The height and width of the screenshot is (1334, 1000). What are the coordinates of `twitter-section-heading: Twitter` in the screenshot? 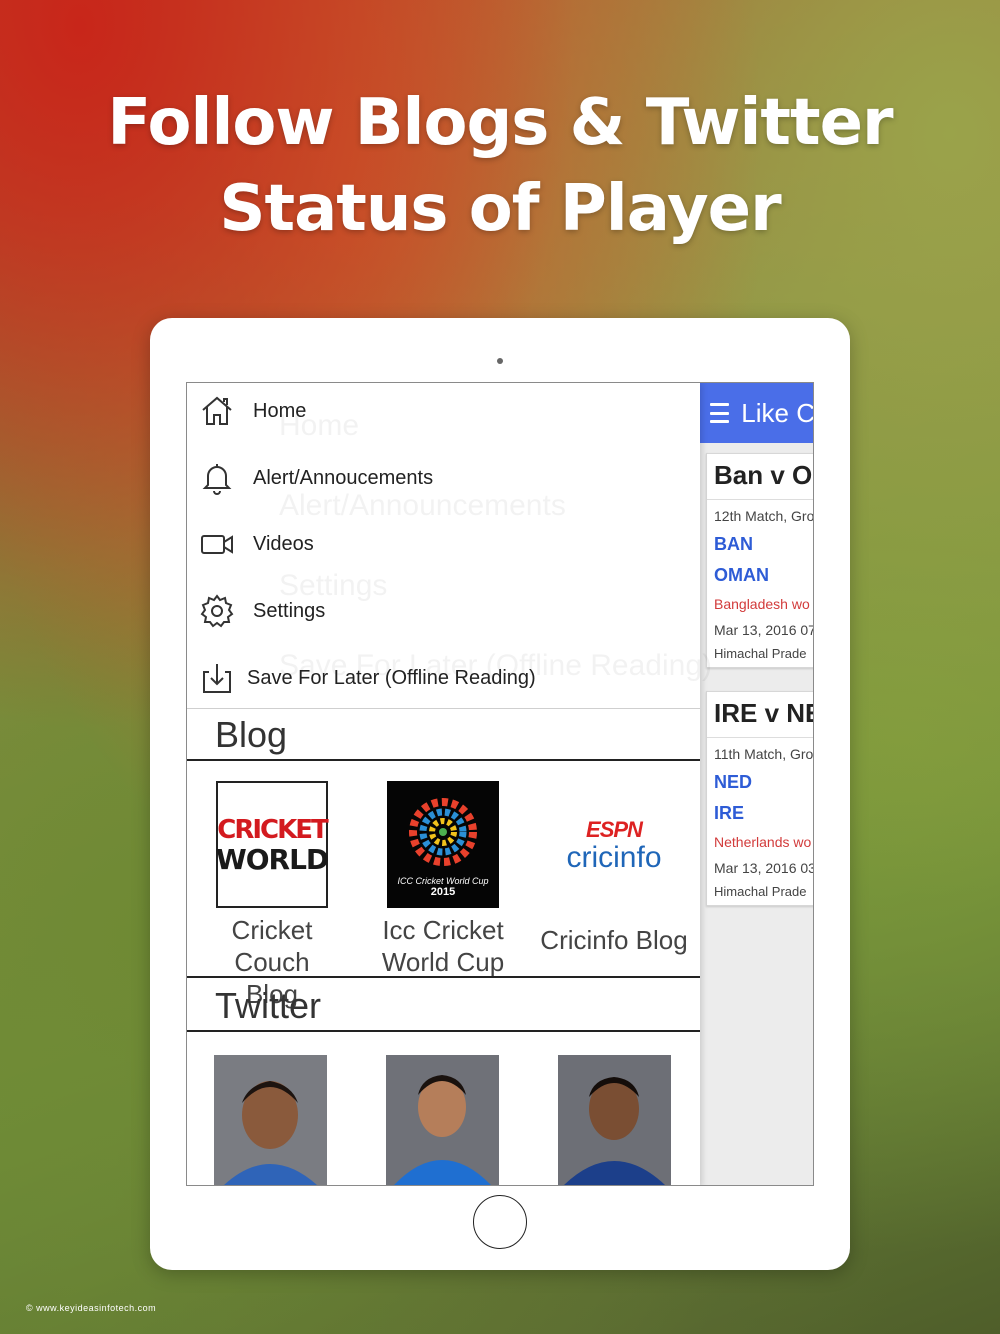 It's located at (443, 1006).